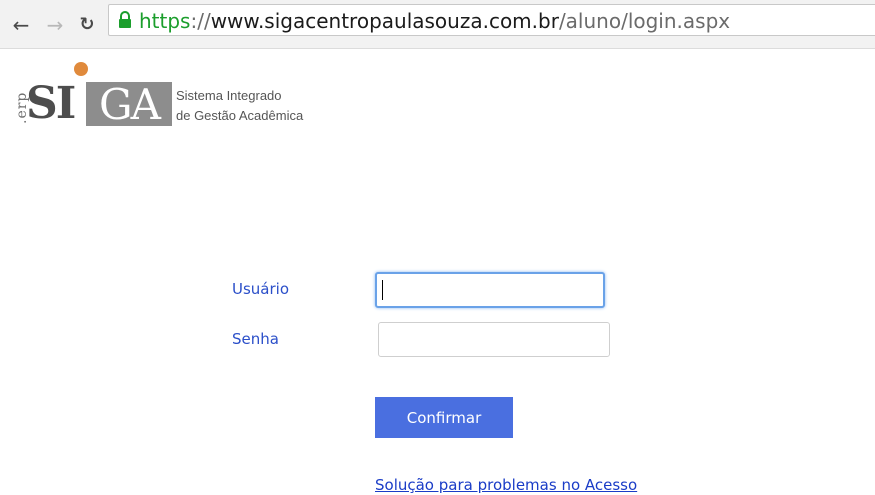 The width and height of the screenshot is (875, 495). Describe the element at coordinates (384, 21) in the screenshot. I see `url-host: www.sigacentropaulasouza.com.br` at that location.